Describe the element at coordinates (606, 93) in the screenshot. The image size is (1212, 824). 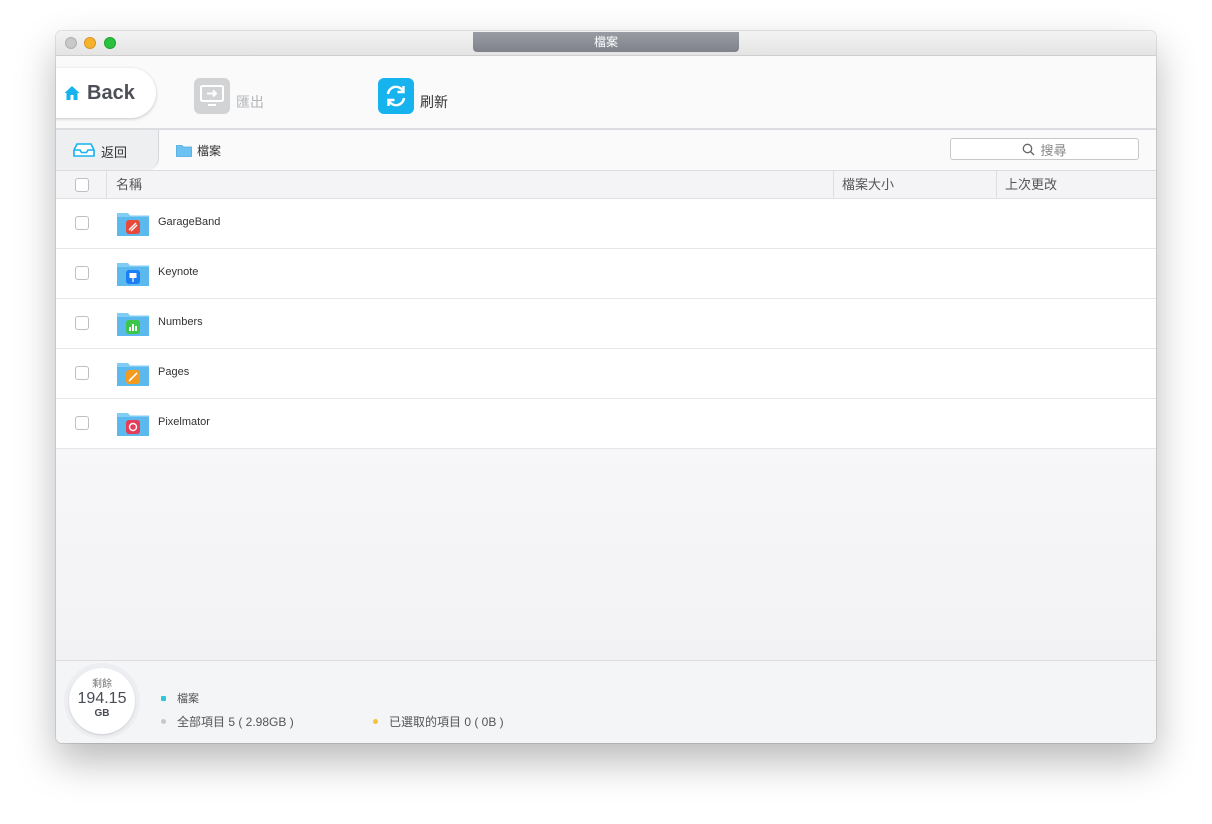
I see `toolbar: Back 匯出 刷新` at that location.